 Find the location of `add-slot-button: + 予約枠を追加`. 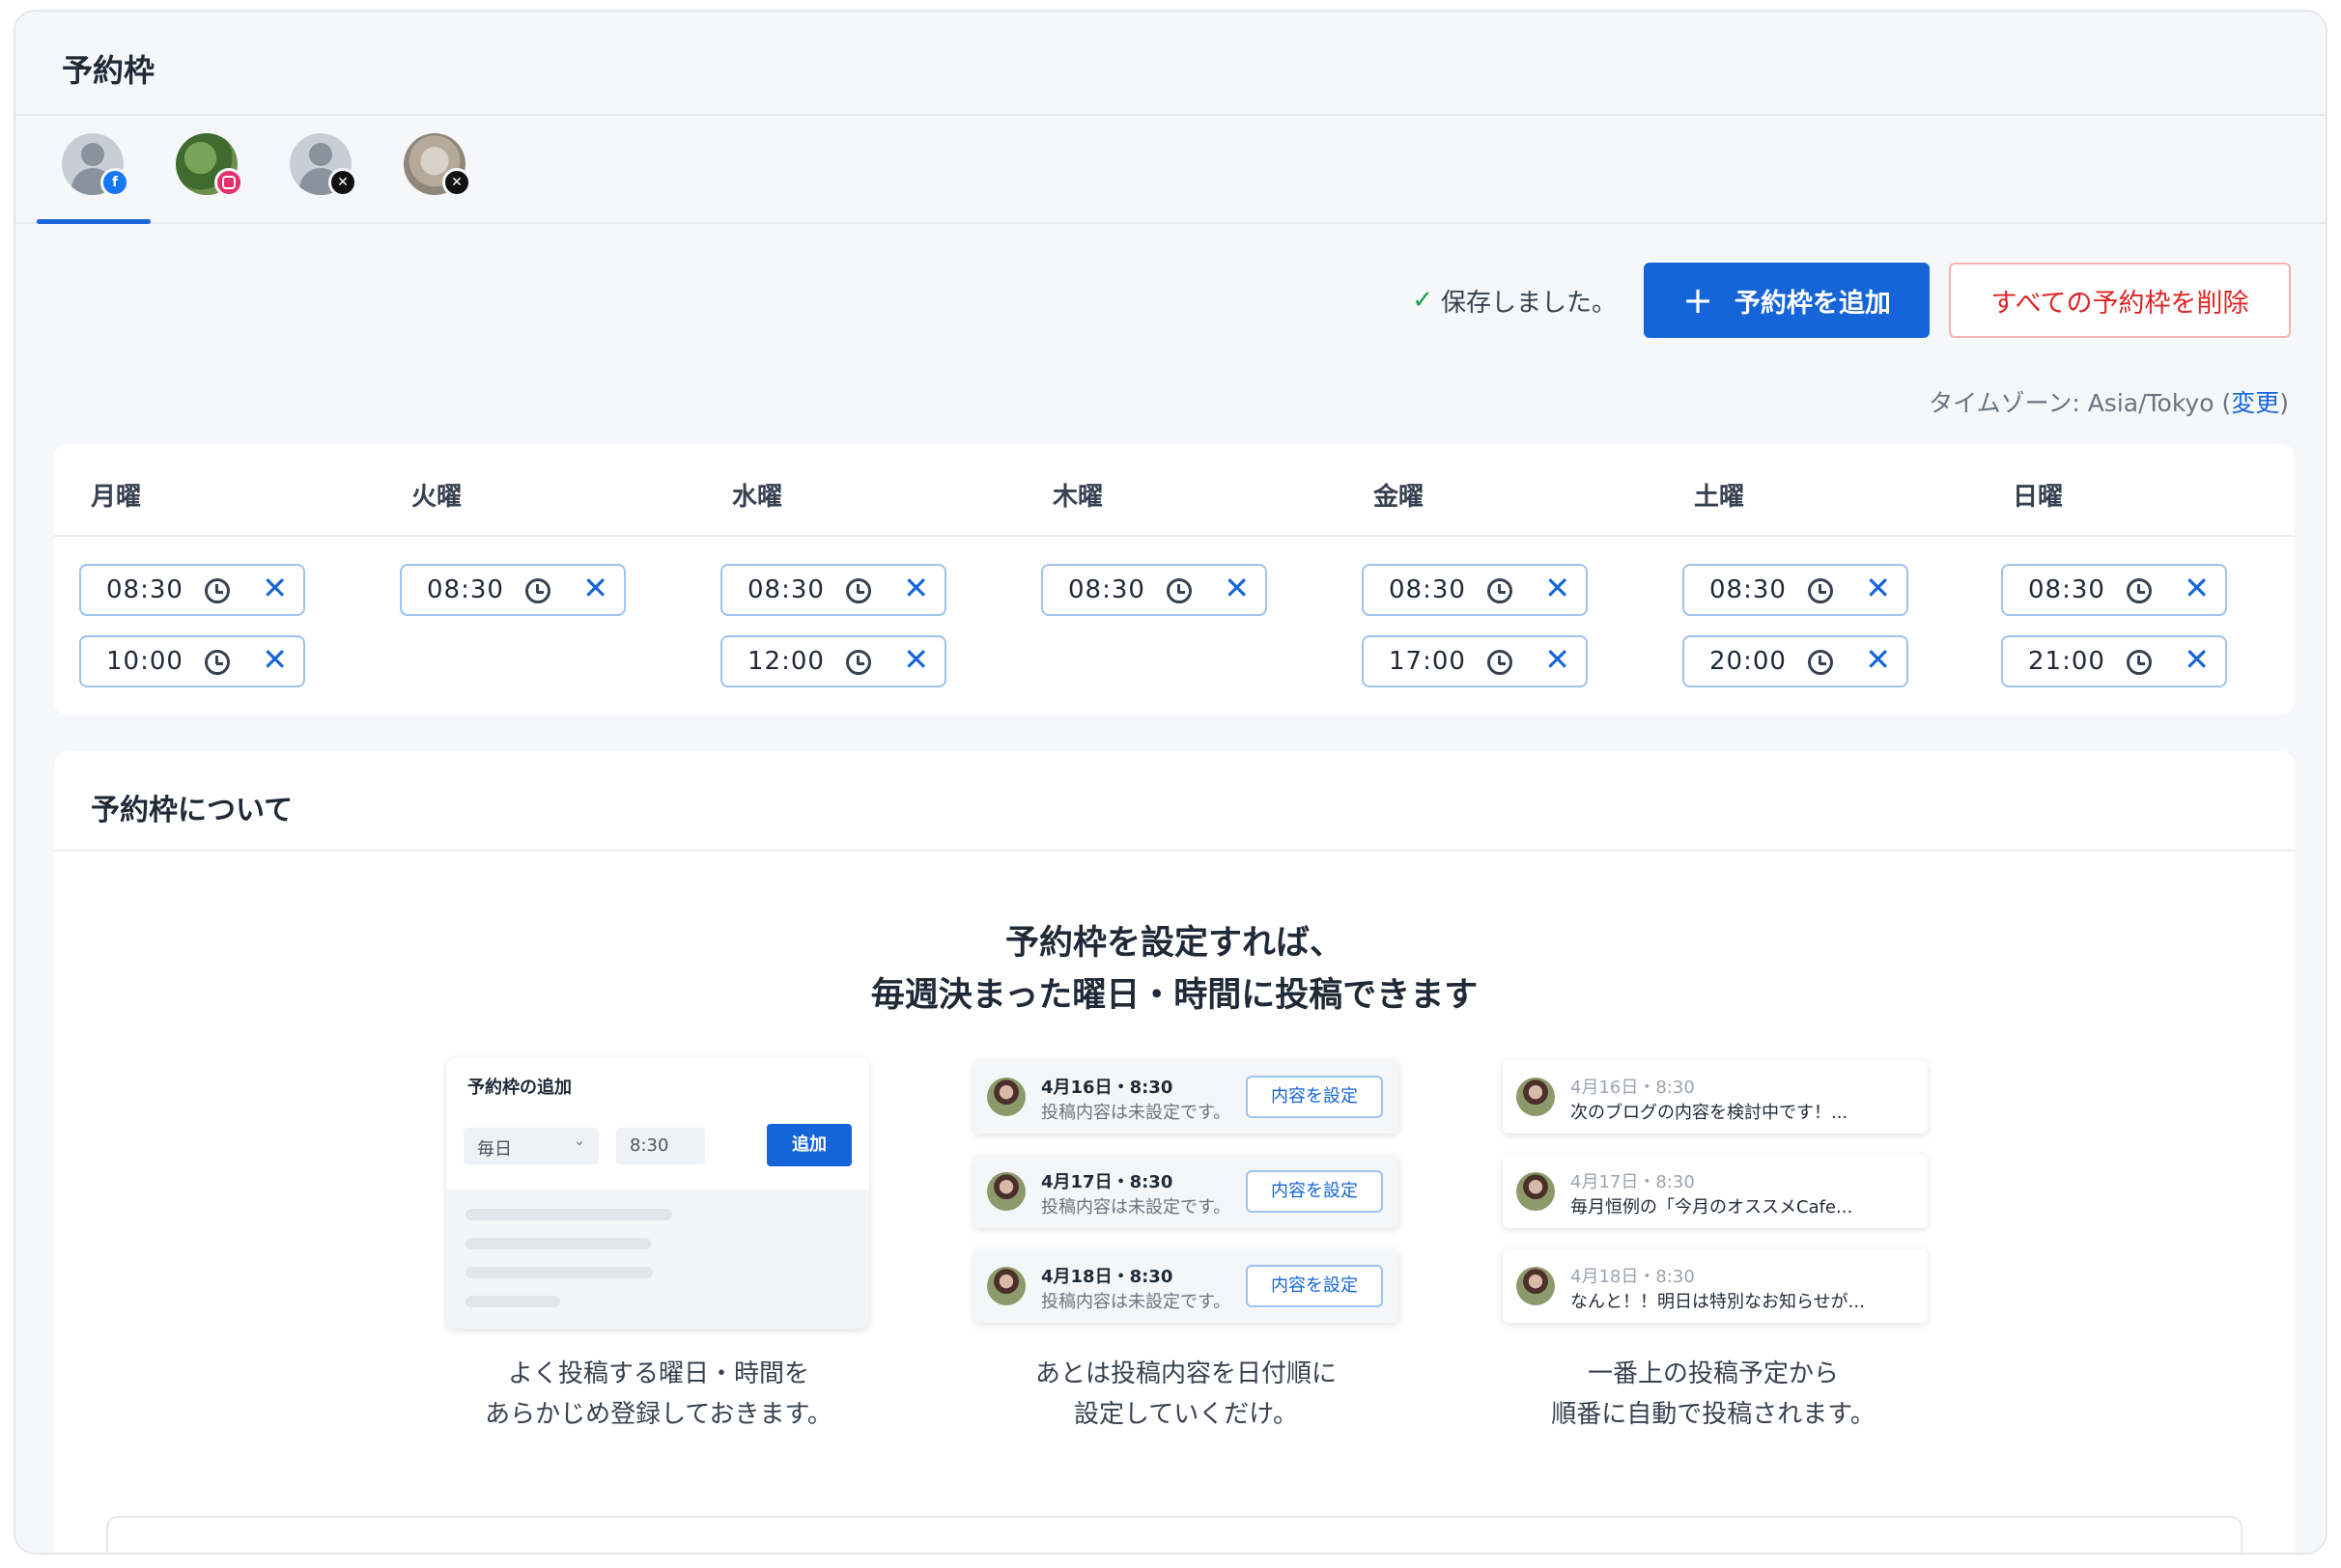

add-slot-button: + 予約枠を追加 is located at coordinates (1787, 301).